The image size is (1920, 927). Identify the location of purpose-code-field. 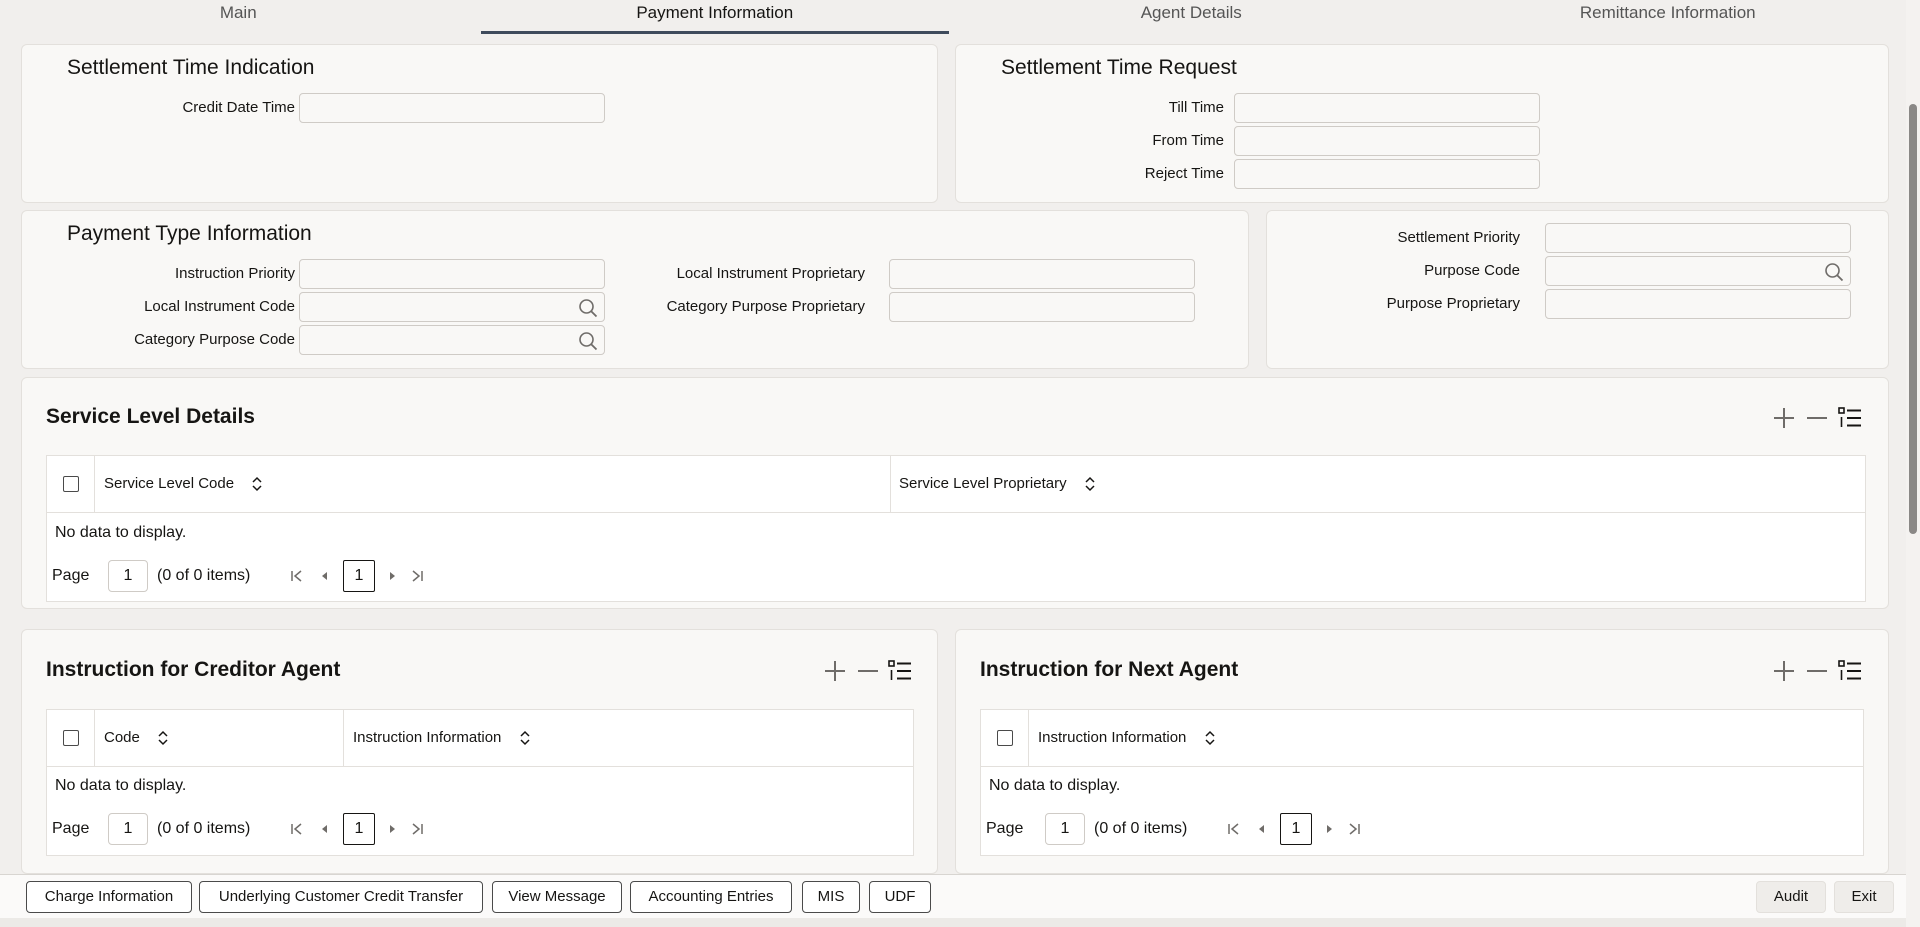
(1698, 271).